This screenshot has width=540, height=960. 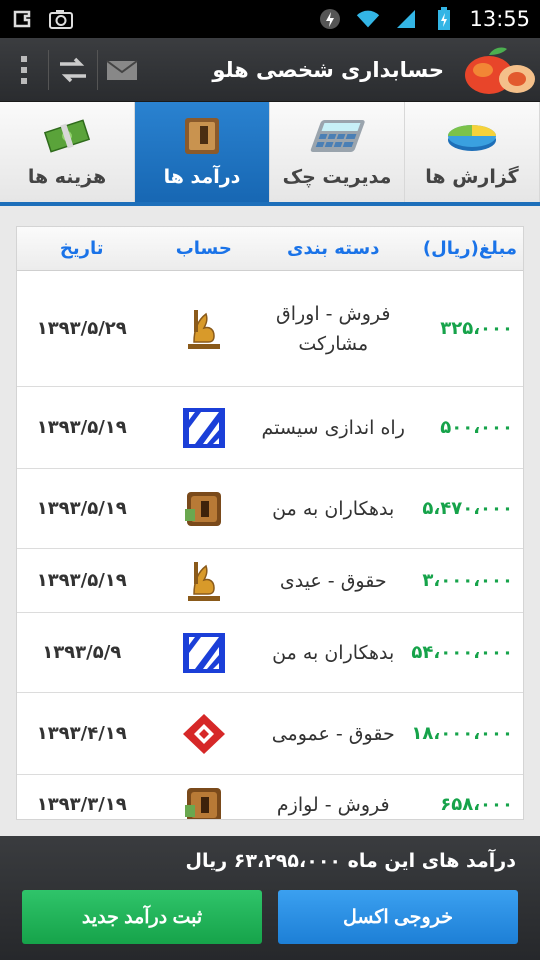 I want to click on battery-charging-icon, so click(x=444, y=19).